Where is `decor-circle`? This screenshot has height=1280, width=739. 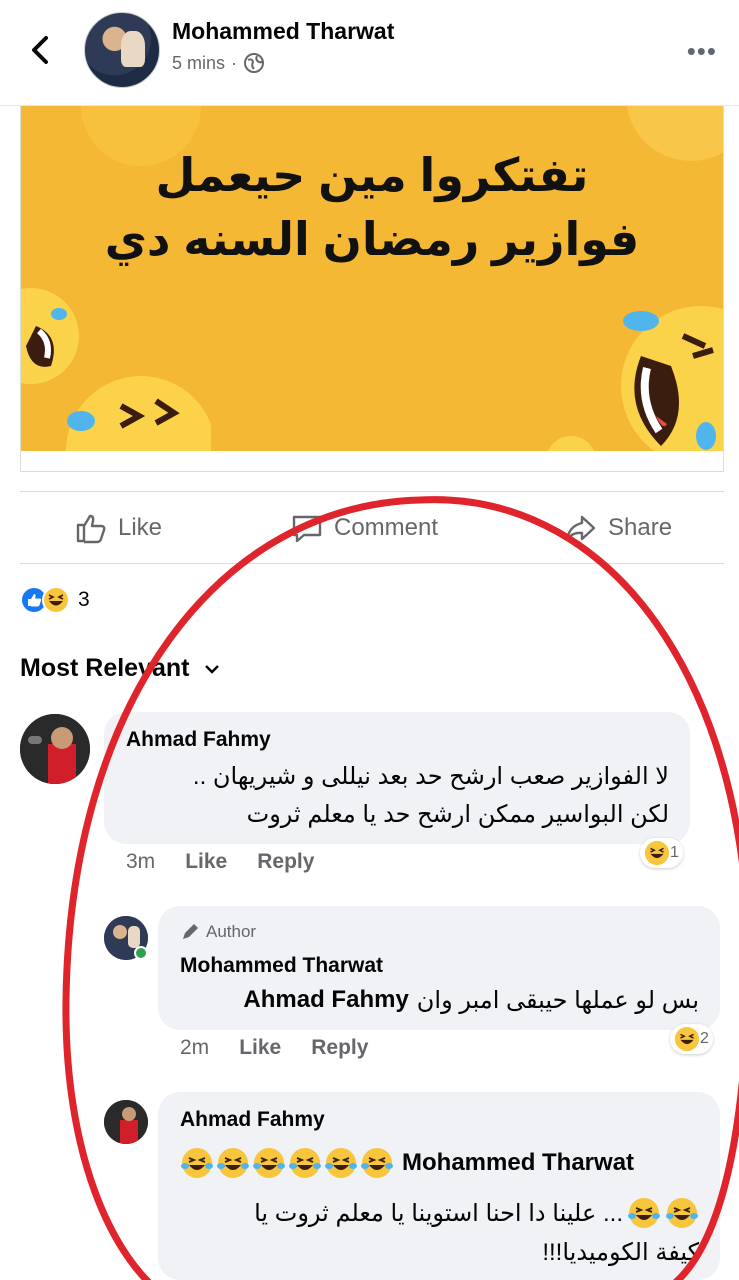
decor-circle is located at coordinates (571, 443).